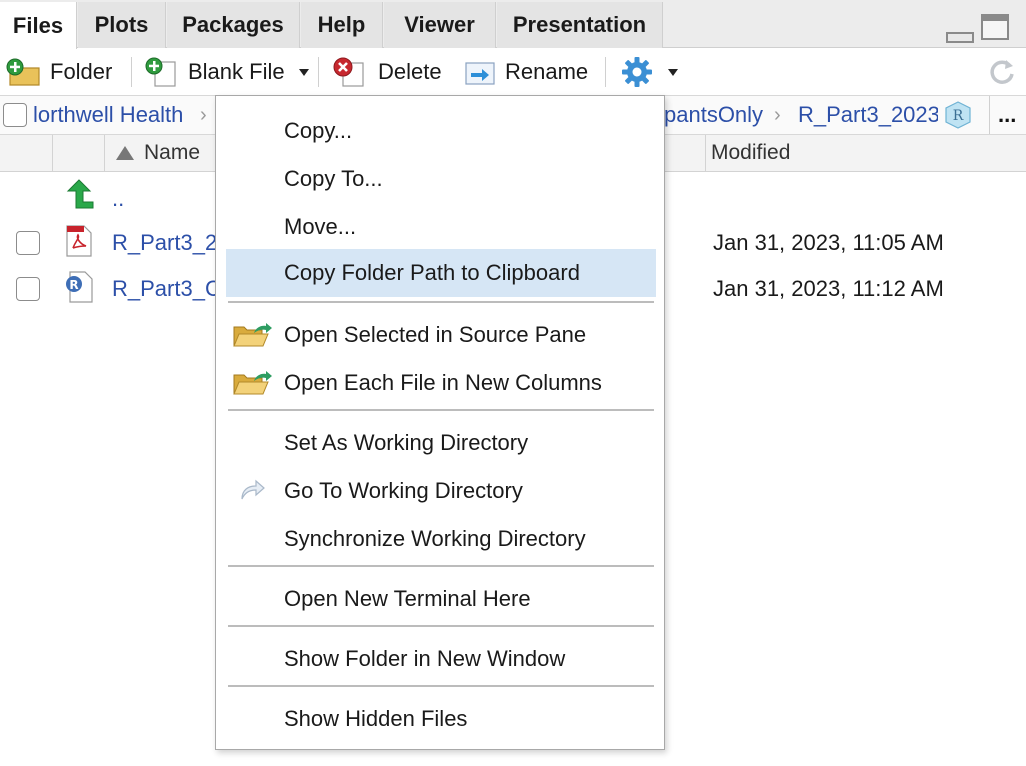 Image resolution: width=1026 pixels, height=766 pixels. I want to click on delete-button: Delete, so click(386, 72).